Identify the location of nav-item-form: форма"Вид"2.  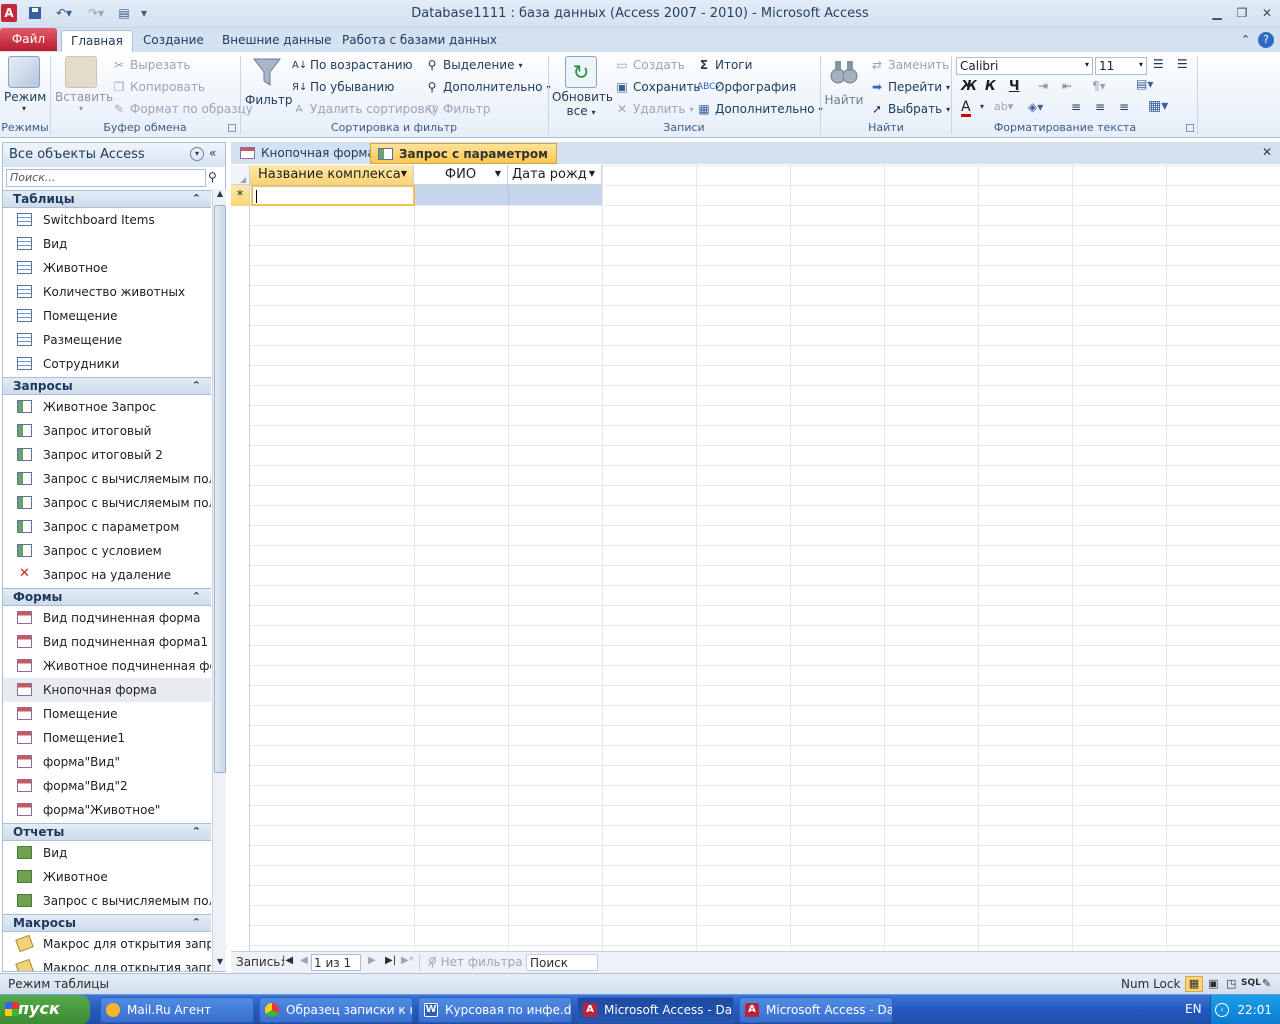
(107, 786).